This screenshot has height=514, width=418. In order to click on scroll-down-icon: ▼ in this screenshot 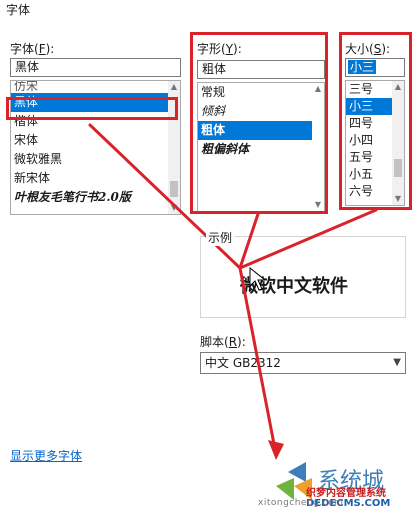, I will do `click(174, 208)`.